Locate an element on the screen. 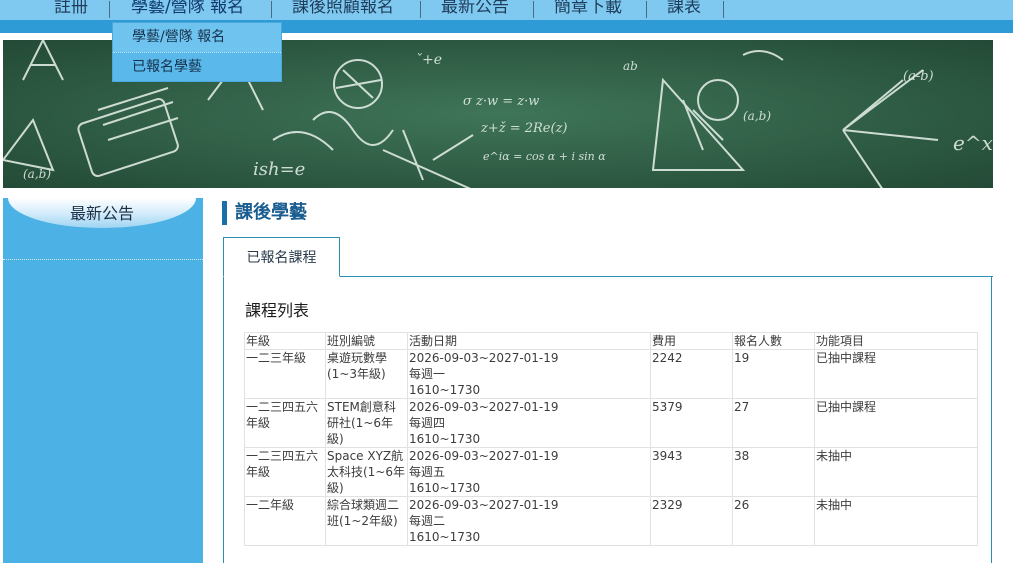 The width and height of the screenshot is (1013, 563). cell-fee: 2329 is located at coordinates (691, 521).